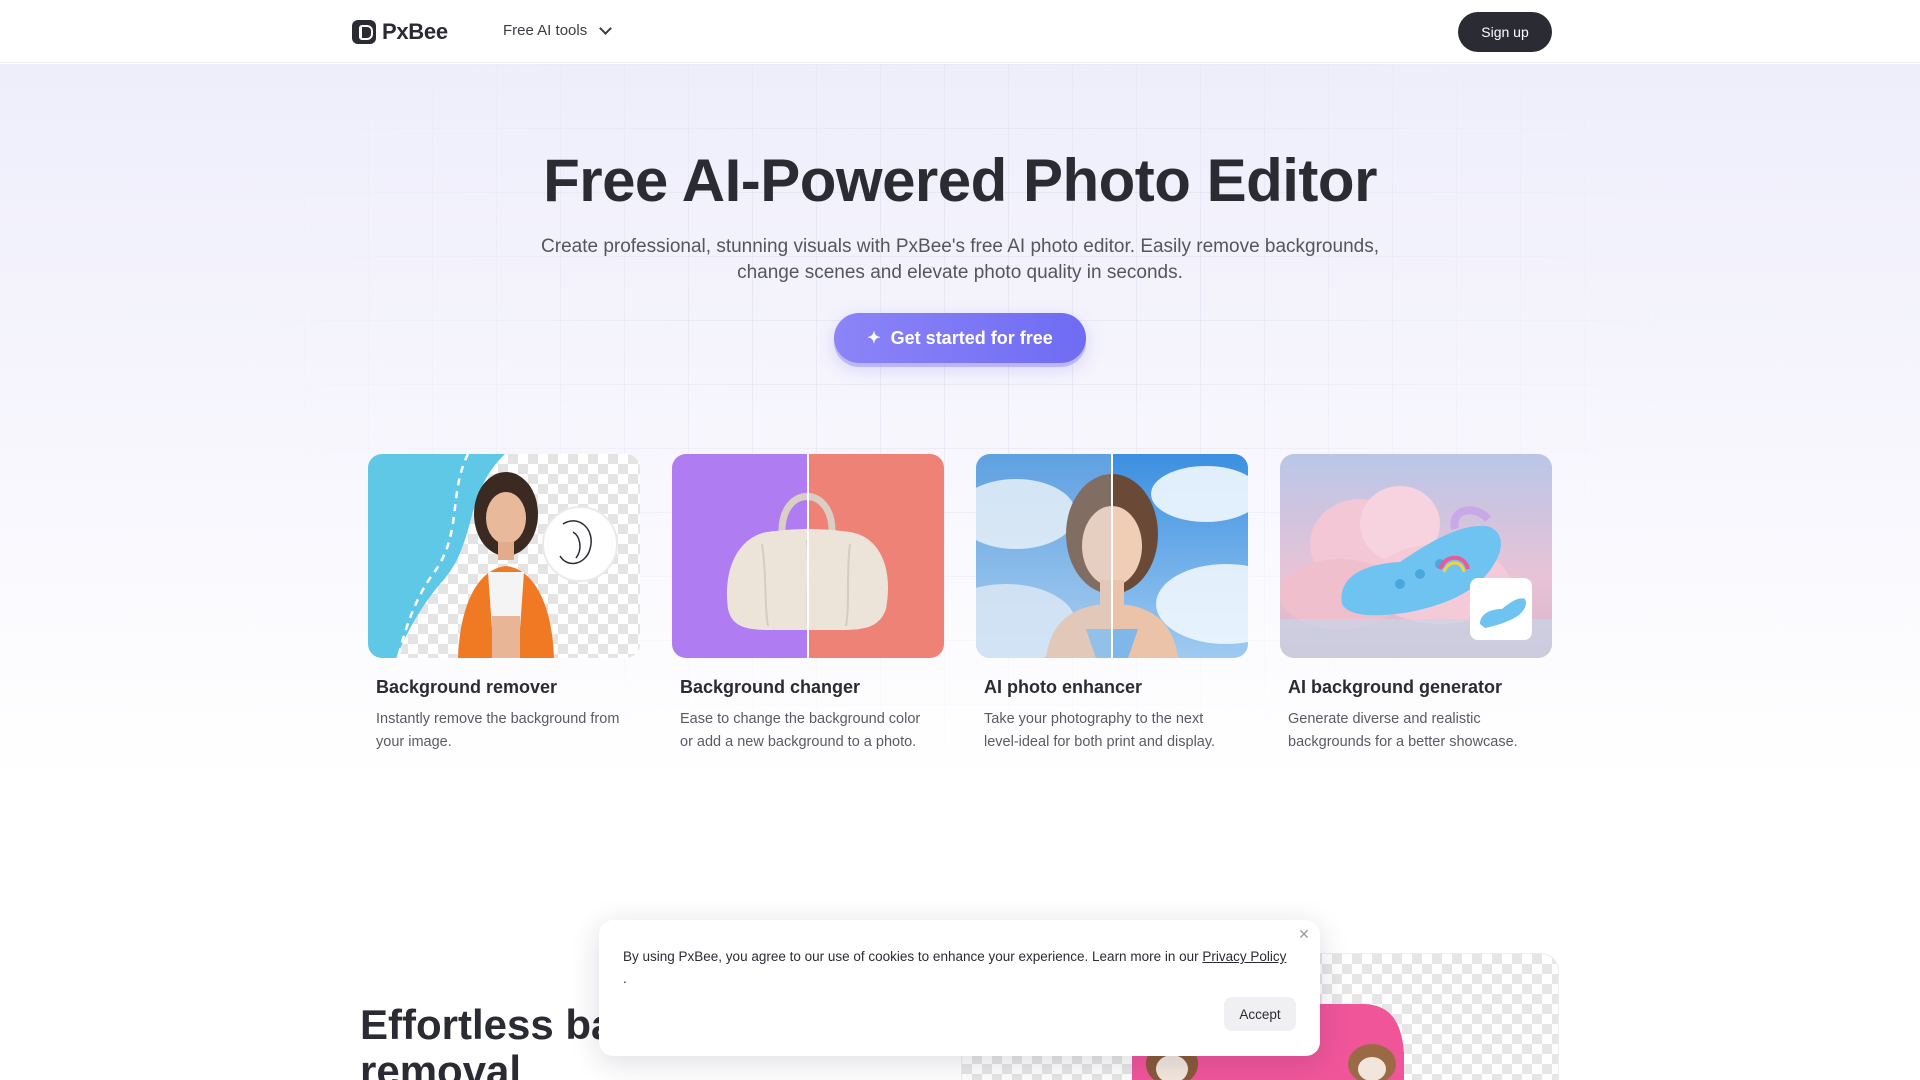 The width and height of the screenshot is (1920, 1080). I want to click on nav-free-ai-tools-label: Free AI tools, so click(545, 30).